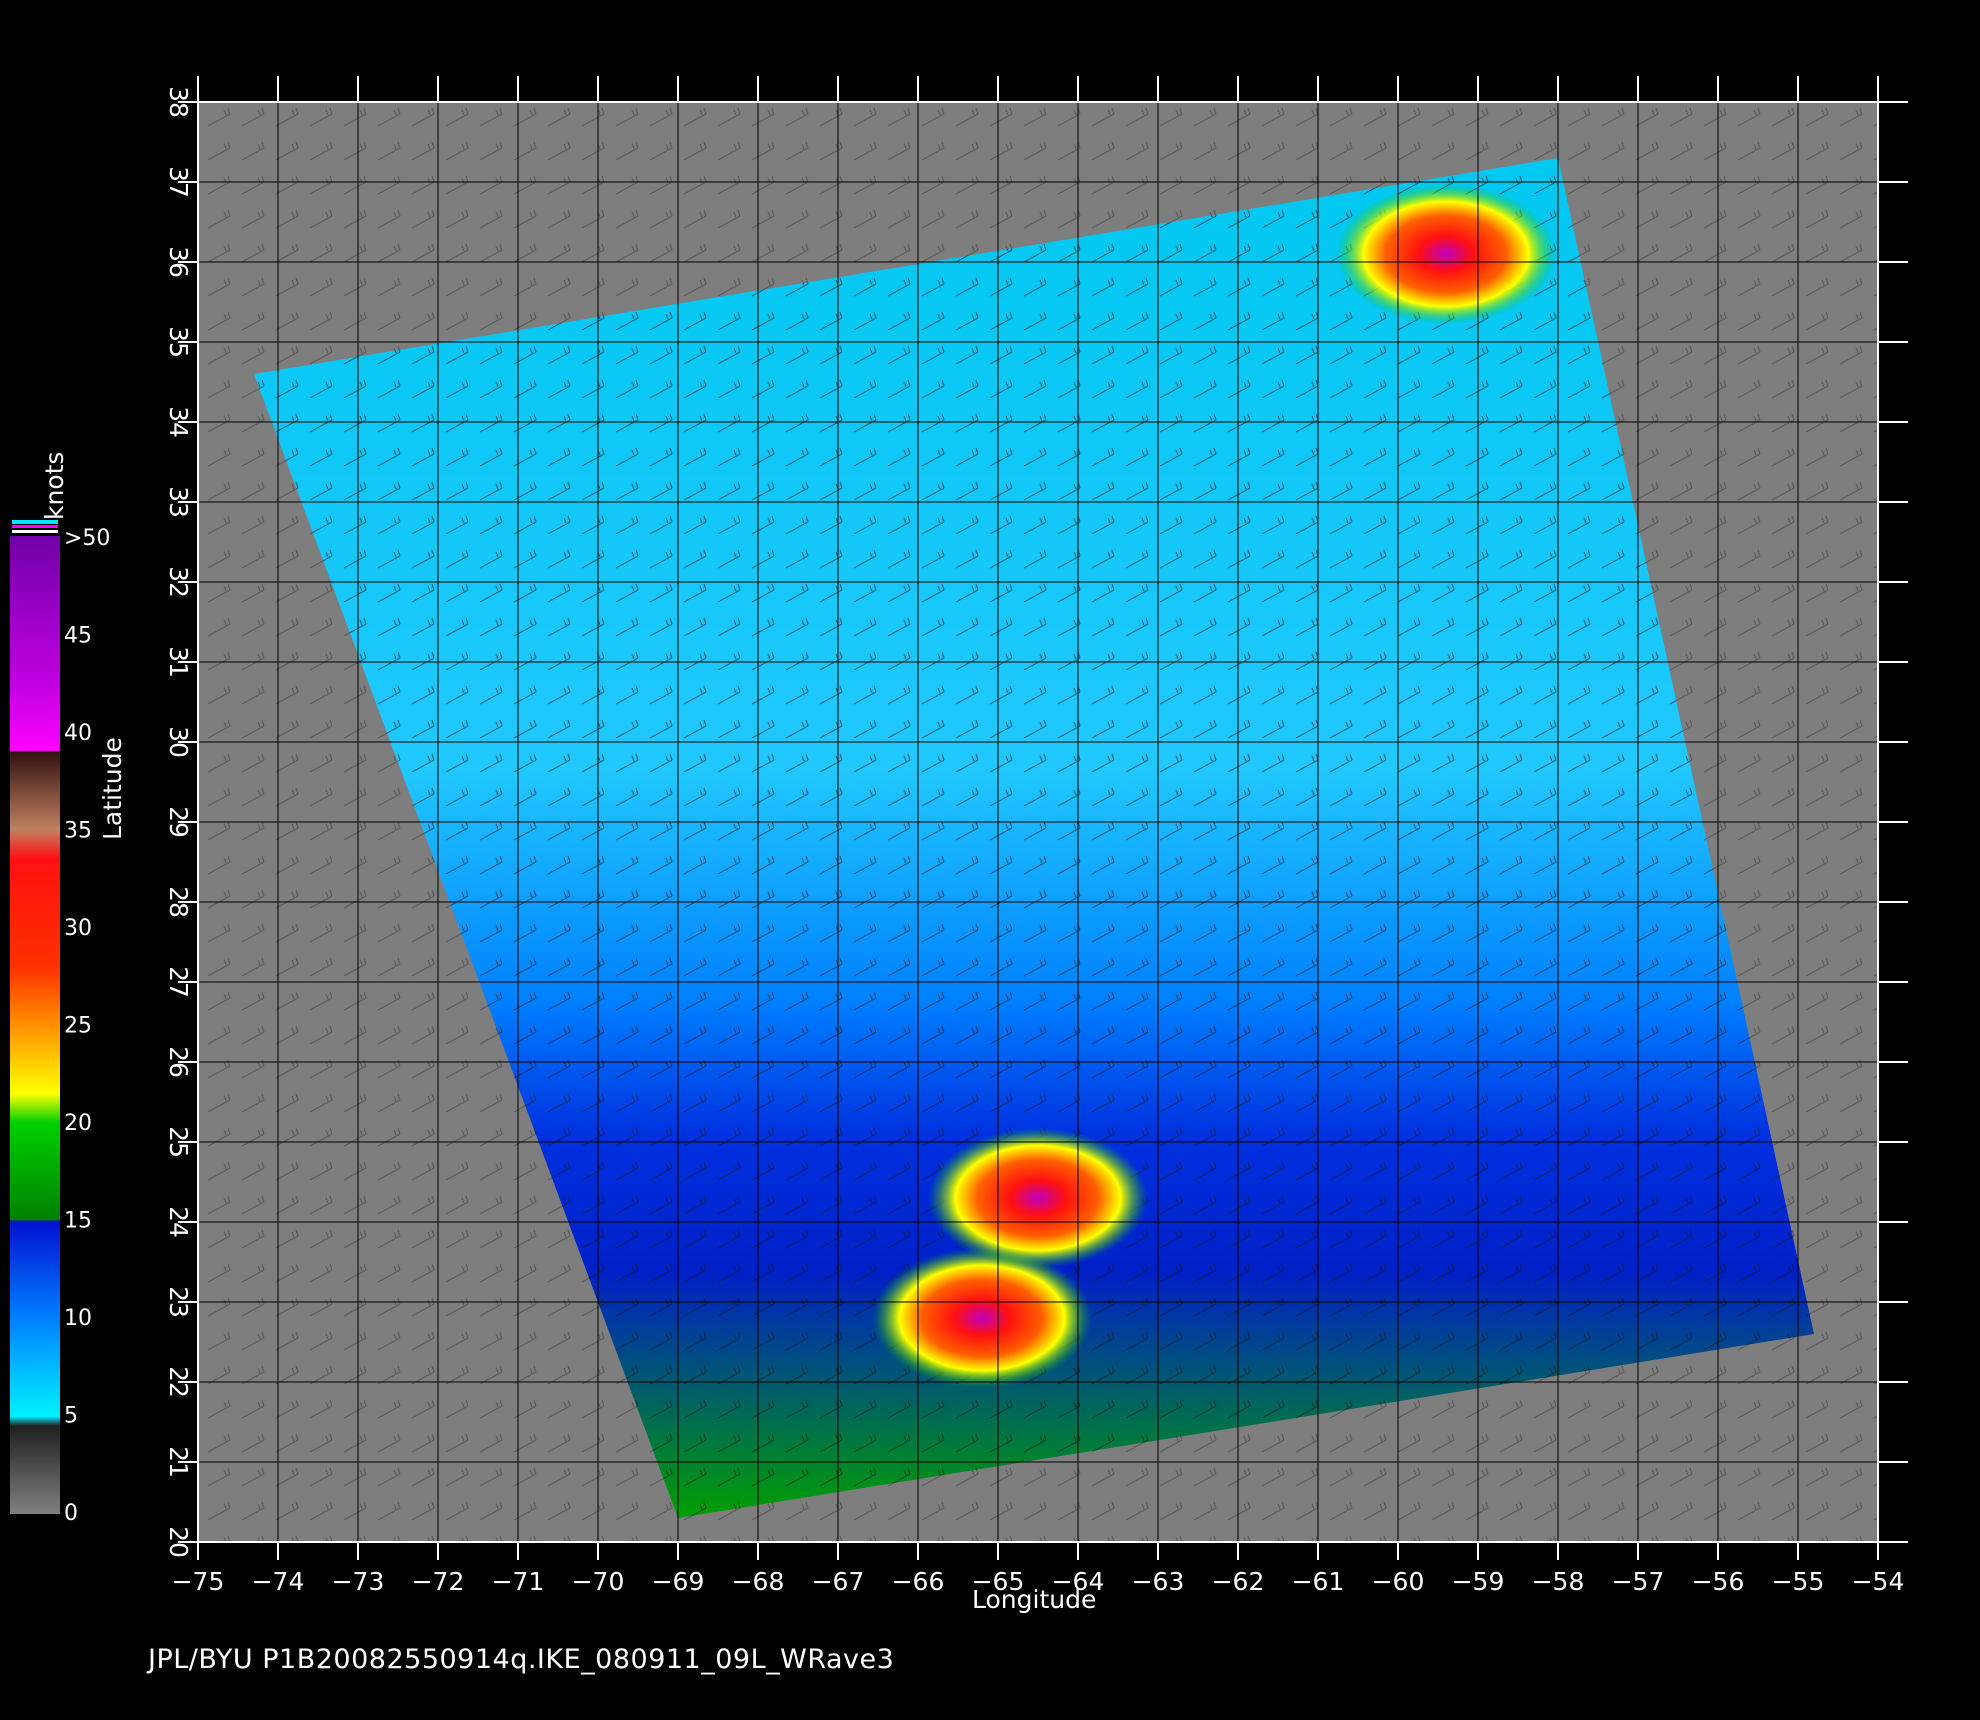 This screenshot has height=1720, width=1980. I want to click on colorbar-label: >50, so click(87, 538).